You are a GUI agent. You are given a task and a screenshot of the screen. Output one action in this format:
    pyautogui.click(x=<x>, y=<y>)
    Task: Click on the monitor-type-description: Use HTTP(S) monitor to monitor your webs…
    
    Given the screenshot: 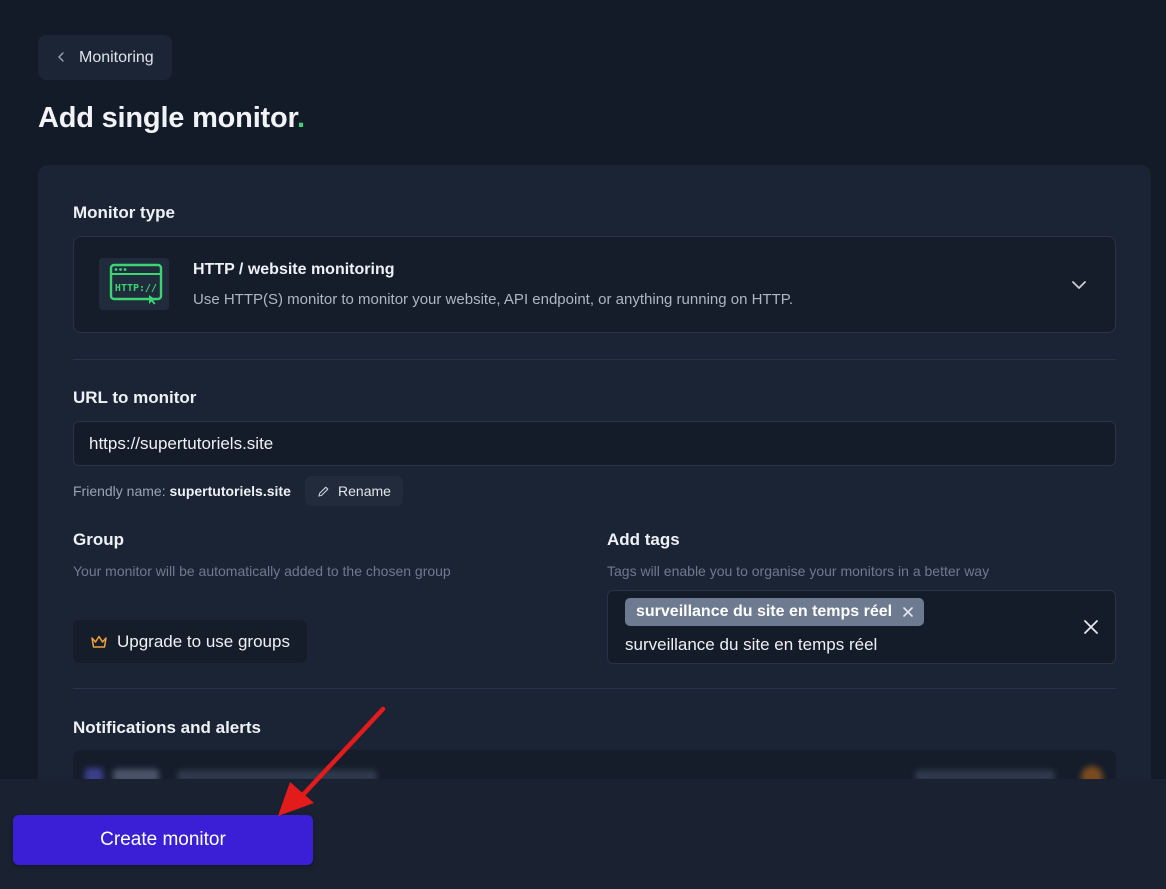 What is the action you would take?
    pyautogui.click(x=493, y=299)
    